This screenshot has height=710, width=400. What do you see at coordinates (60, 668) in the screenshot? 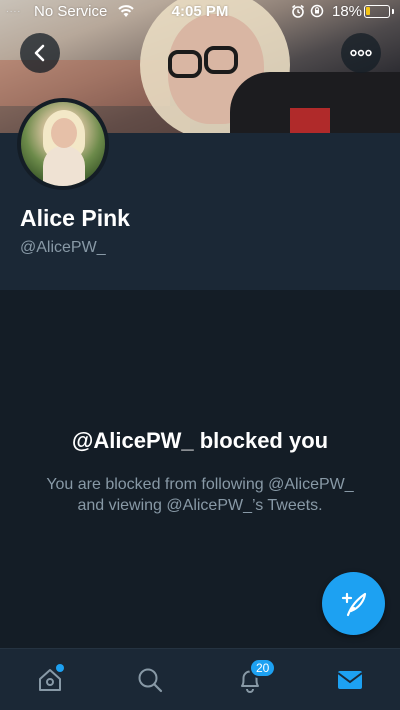
I see `home-new-dot` at bounding box center [60, 668].